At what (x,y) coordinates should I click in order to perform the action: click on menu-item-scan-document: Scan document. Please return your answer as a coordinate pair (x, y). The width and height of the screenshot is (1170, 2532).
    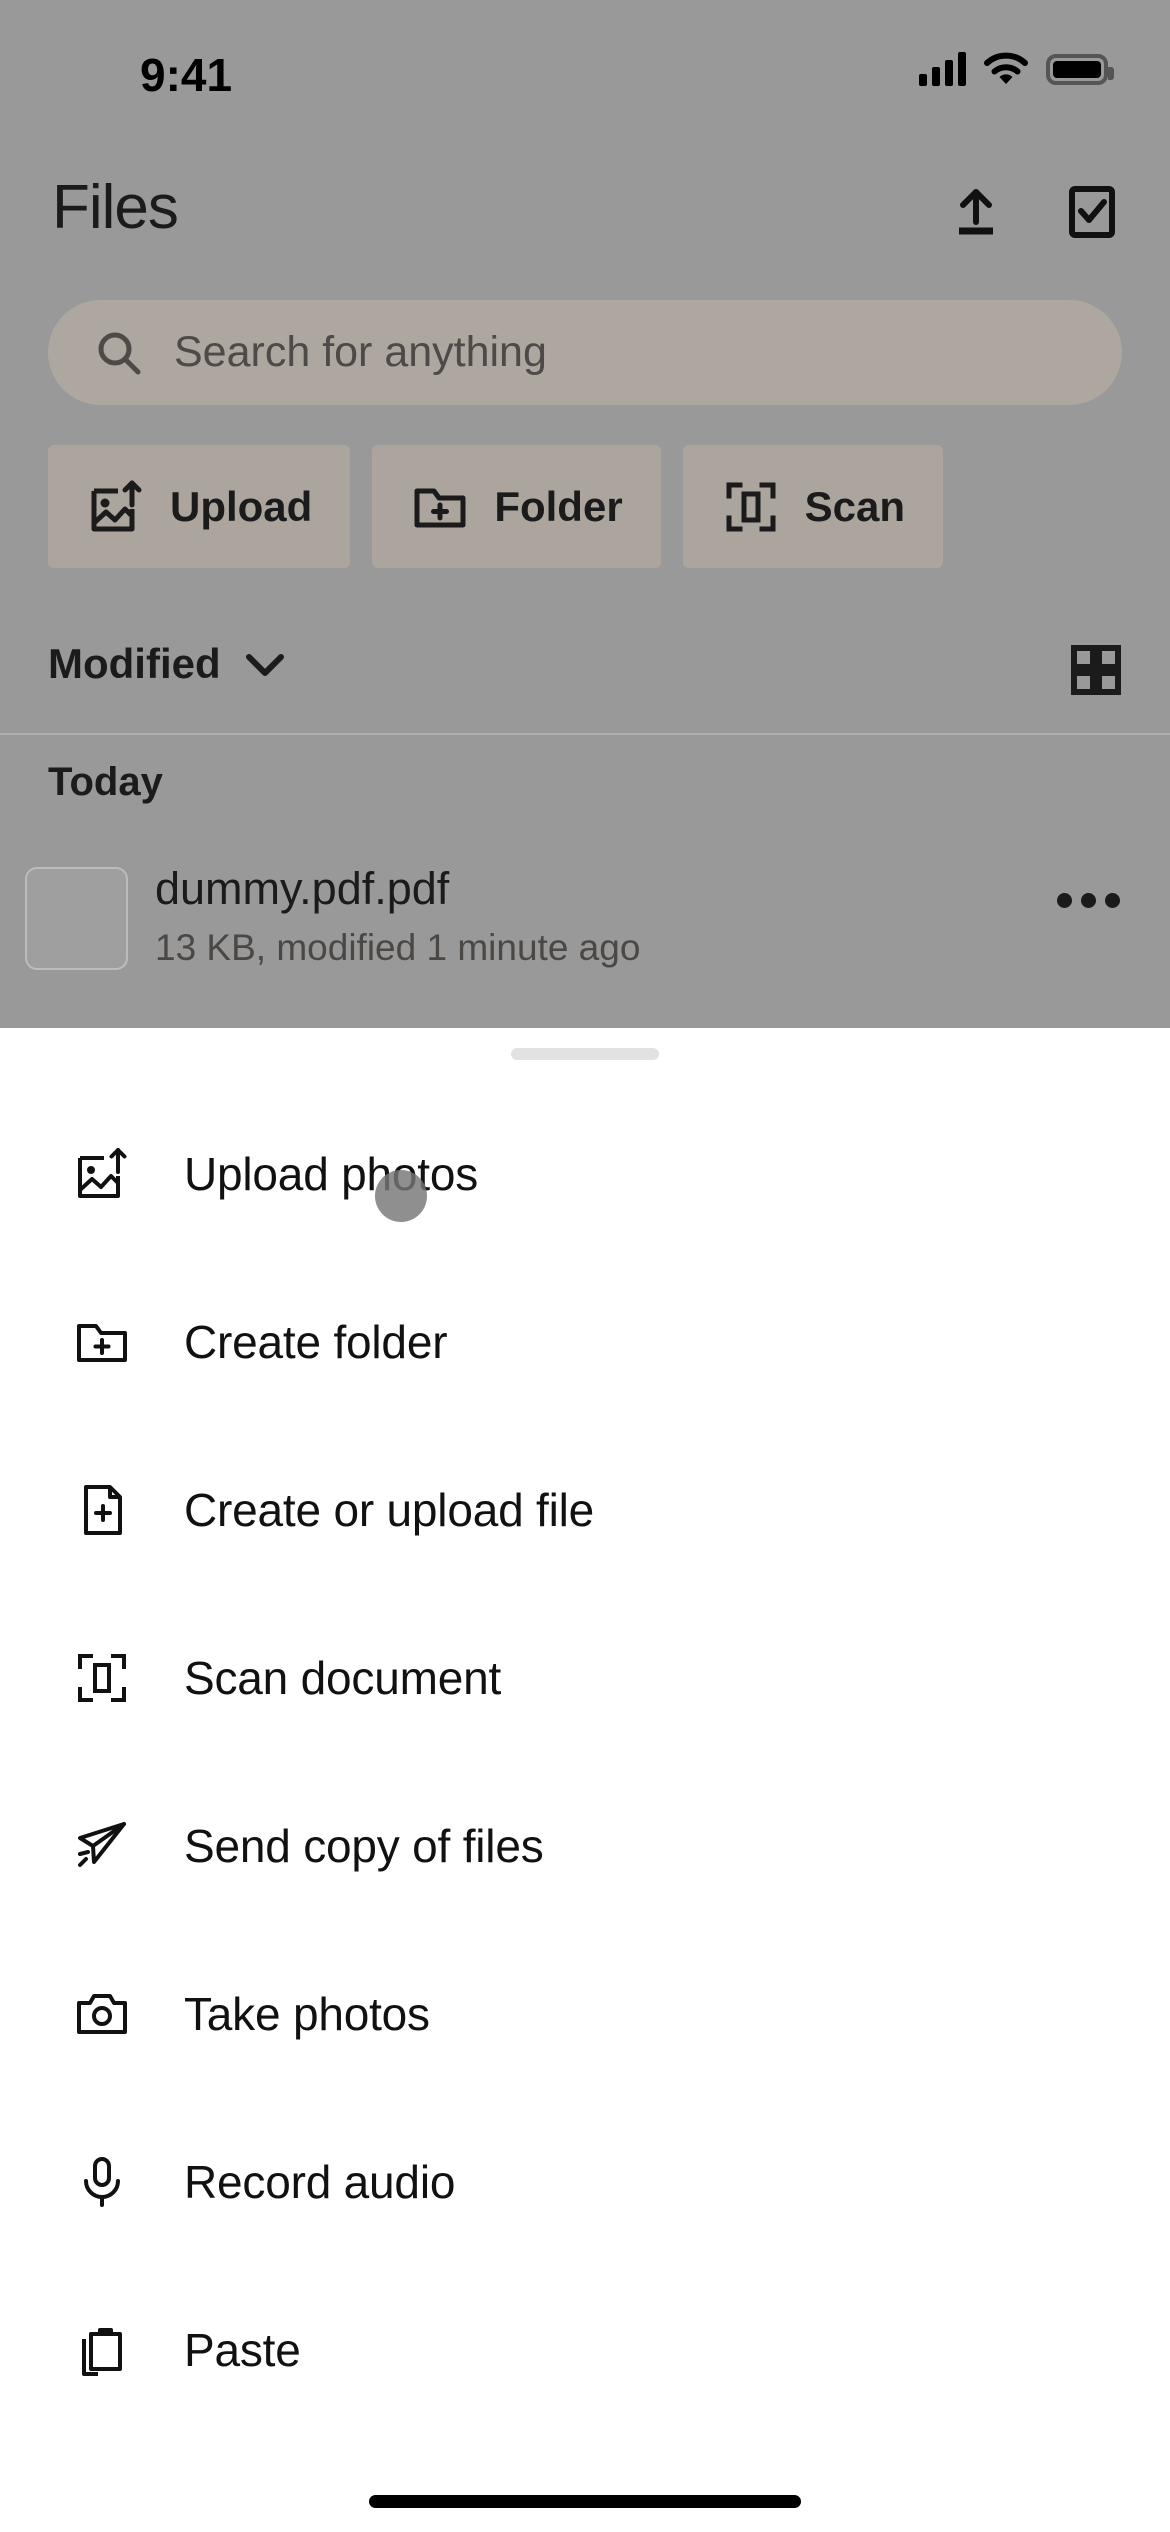
    Looking at the image, I should click on (585, 1678).